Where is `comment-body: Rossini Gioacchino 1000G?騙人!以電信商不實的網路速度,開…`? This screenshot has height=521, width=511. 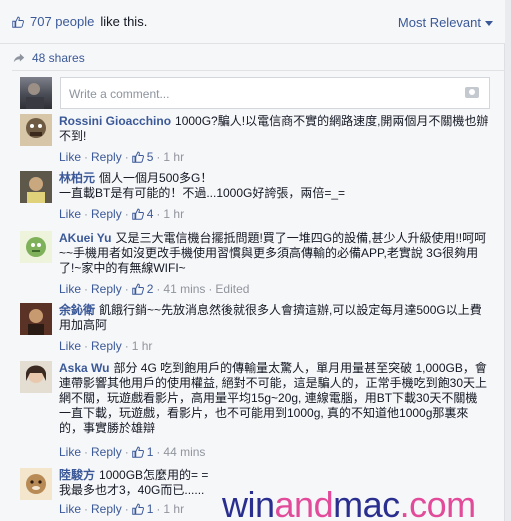
comment-body: Rossini Gioacchino 1000G?騙人!以電信商不實的網路速度,開… is located at coordinates (274, 129).